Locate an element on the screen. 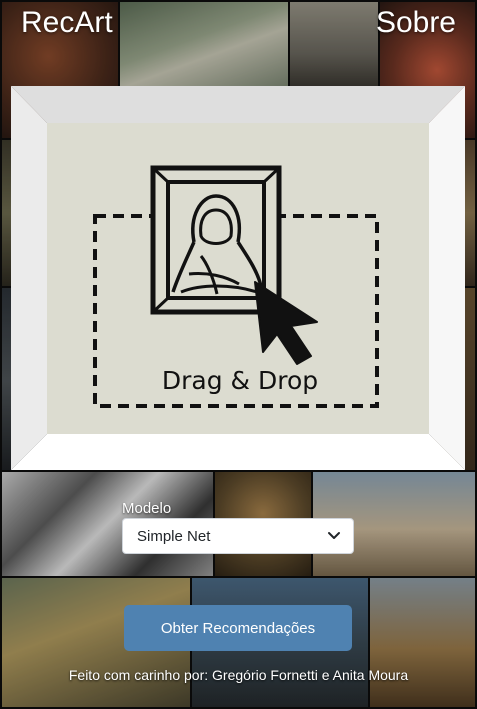 This screenshot has width=477, height=709. model-label: Modelo is located at coordinates (147, 508).